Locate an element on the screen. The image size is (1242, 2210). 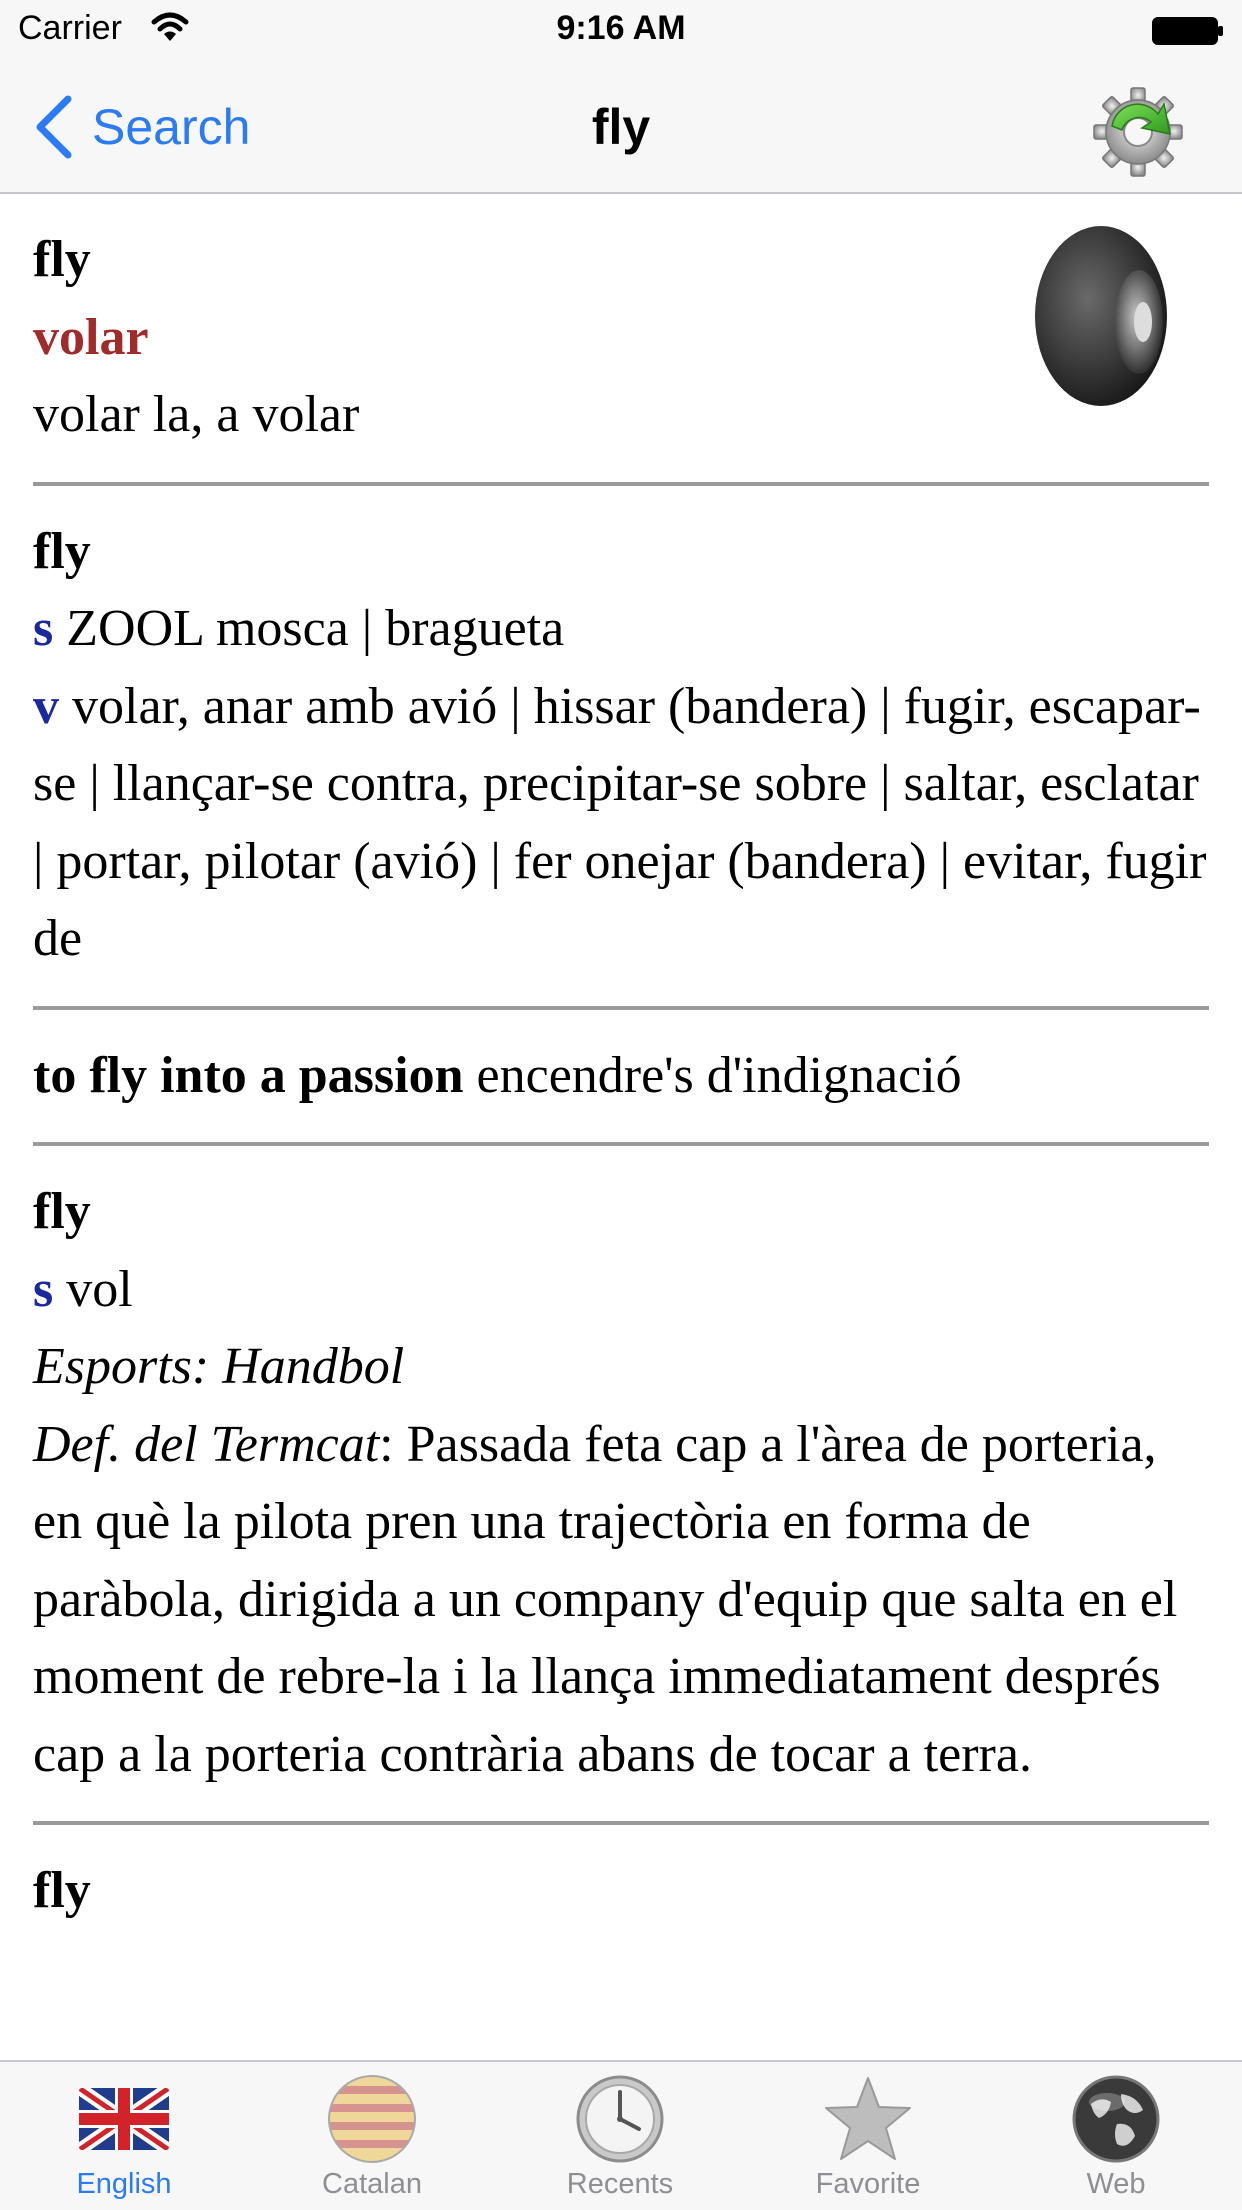
page-title: fly is located at coordinates (621, 127).